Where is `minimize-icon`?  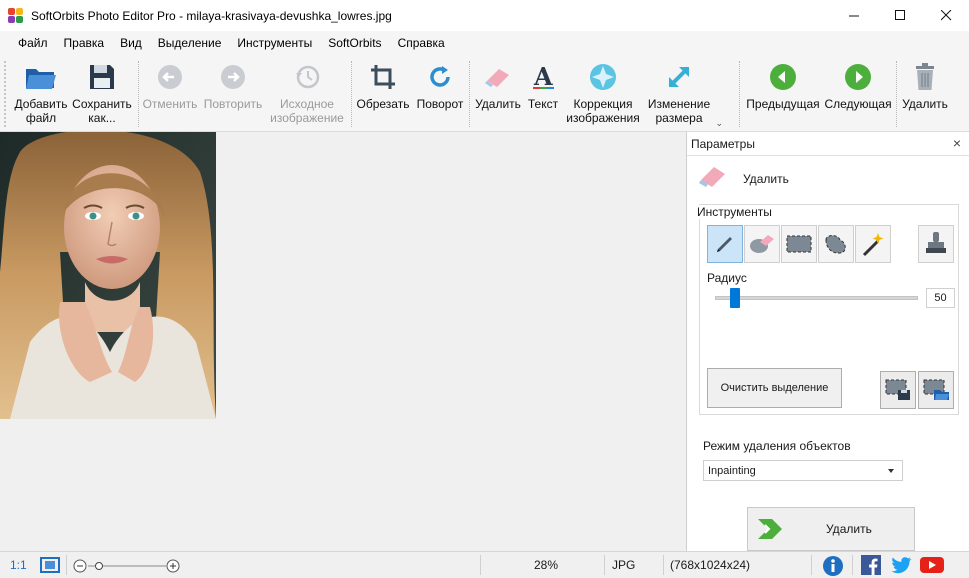 minimize-icon is located at coordinates (853, 16).